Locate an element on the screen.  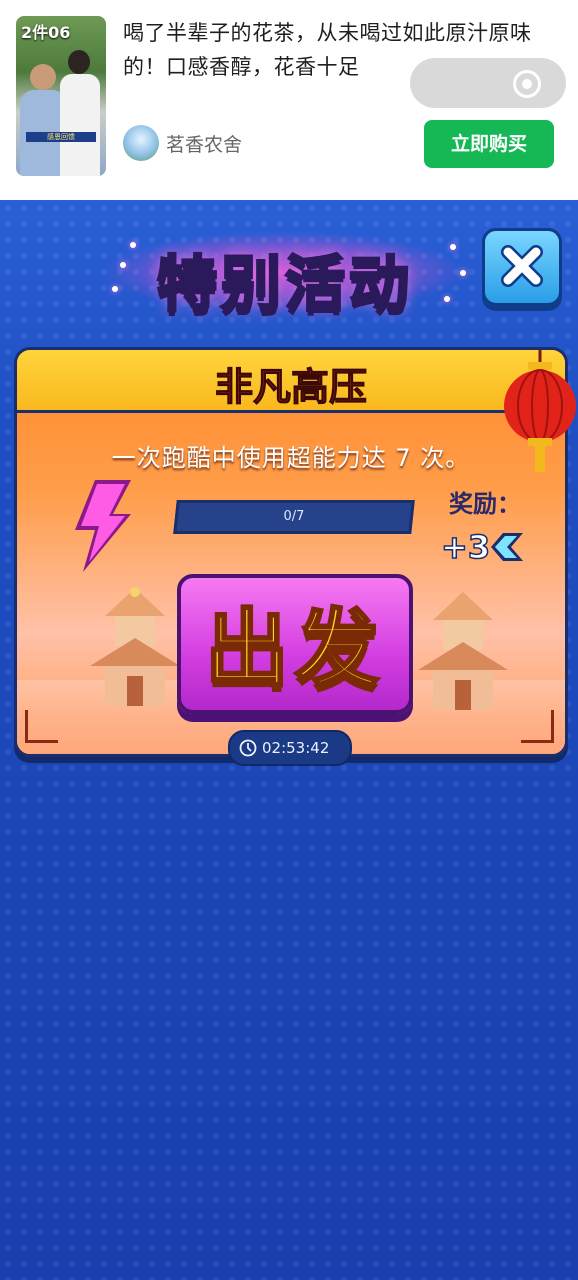
close-icon is located at coordinates (522, 266).